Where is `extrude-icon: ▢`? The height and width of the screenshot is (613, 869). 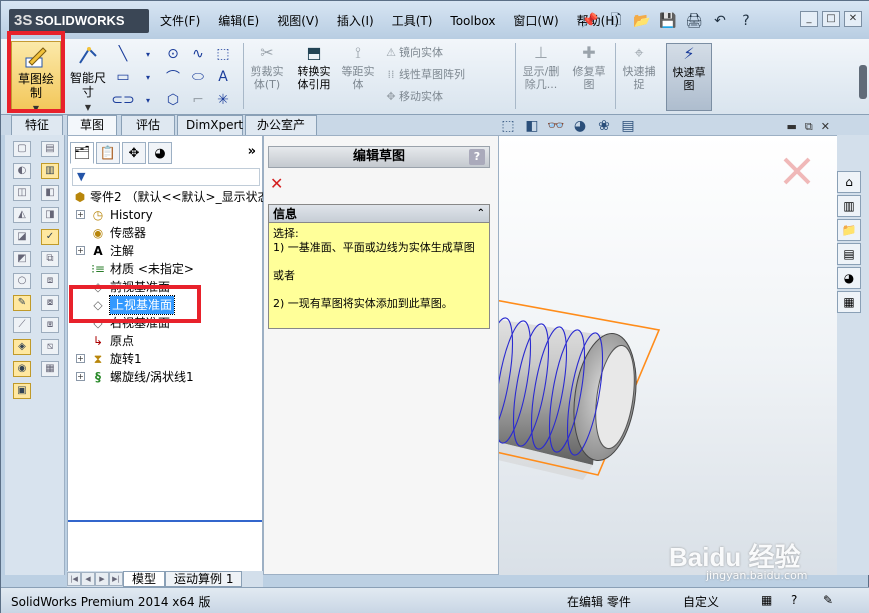 extrude-icon: ▢ is located at coordinates (22, 149).